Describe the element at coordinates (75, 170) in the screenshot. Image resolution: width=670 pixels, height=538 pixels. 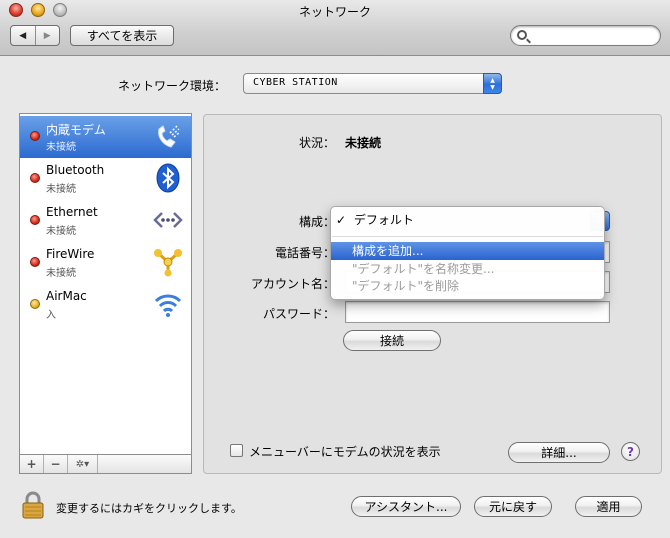
I see `service-name: Bluetooth` at that location.